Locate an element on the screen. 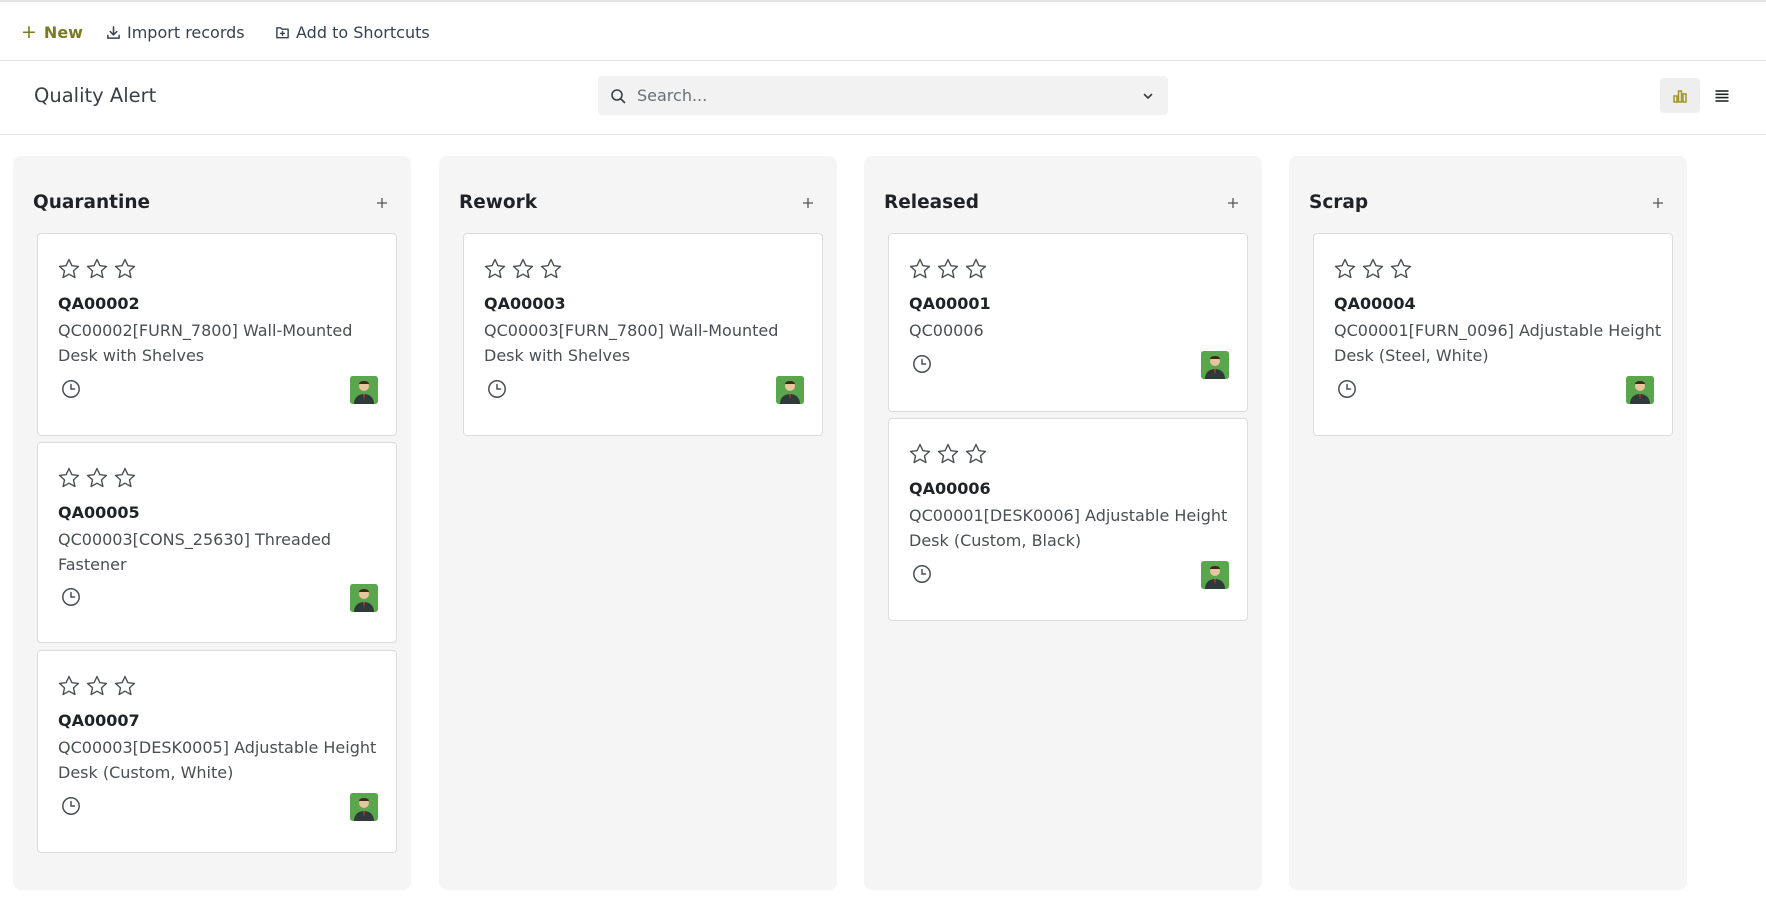  list-icon is located at coordinates (1722, 95).